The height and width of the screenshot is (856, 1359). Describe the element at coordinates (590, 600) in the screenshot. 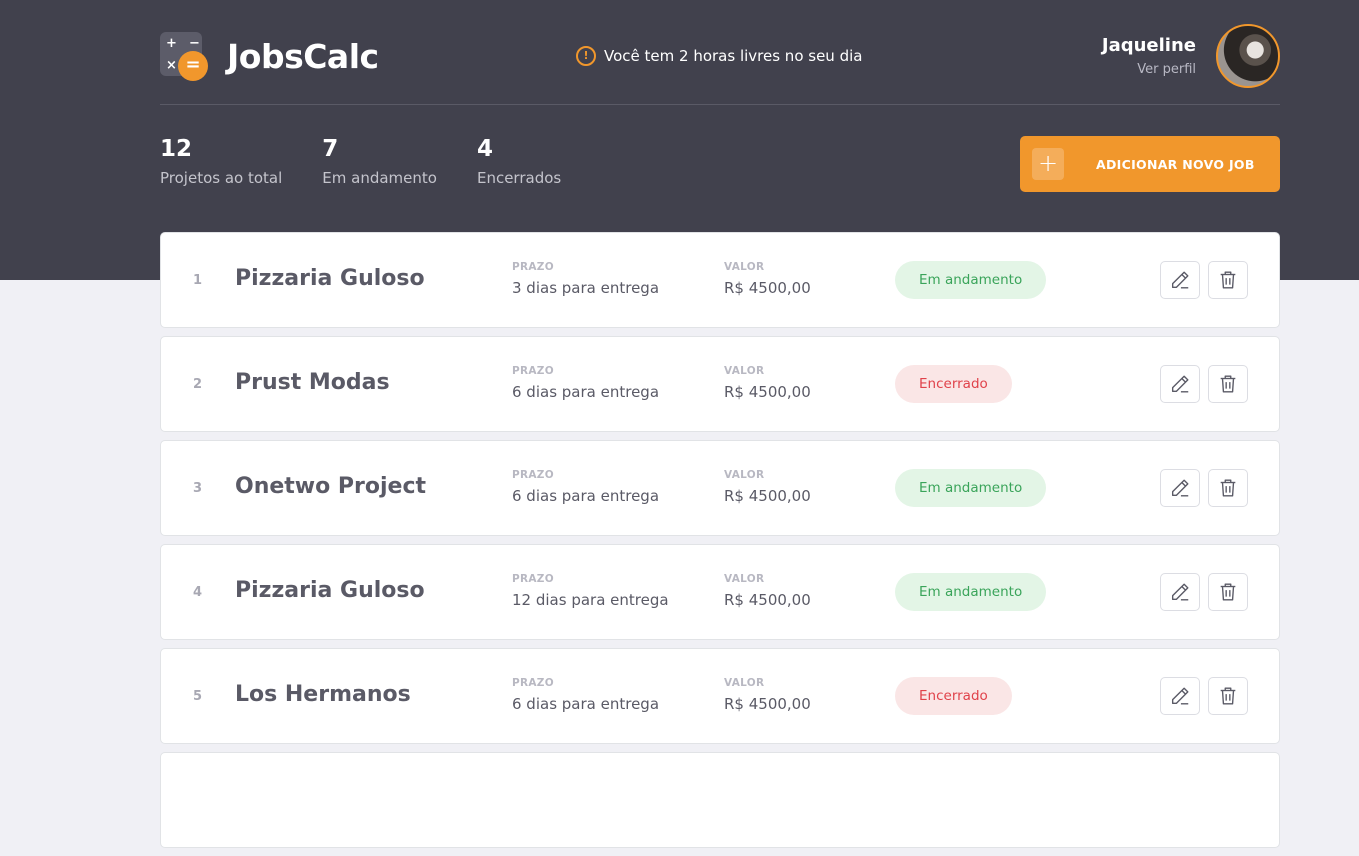

I see `deadline-value: 12 dias para entrega` at that location.